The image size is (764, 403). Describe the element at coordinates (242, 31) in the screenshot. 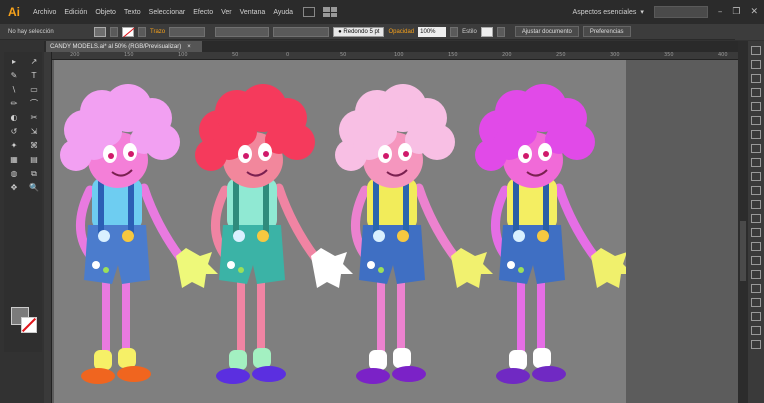

I see `variable-width-profile` at that location.